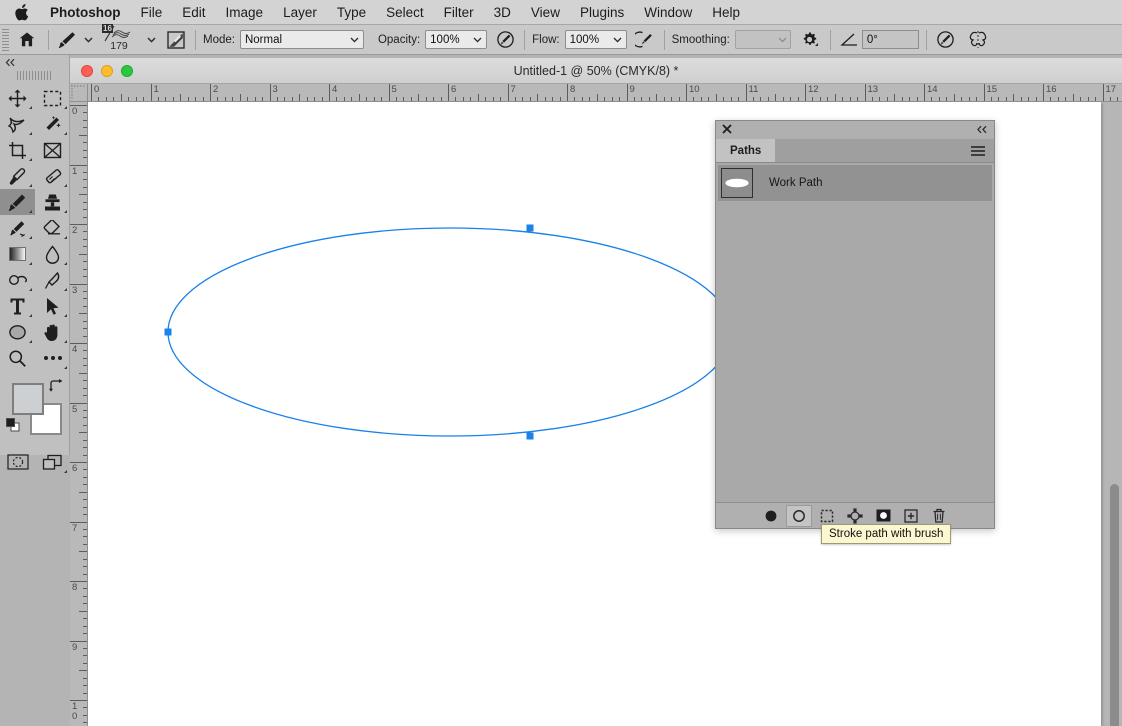 The image size is (1122, 726). What do you see at coordinates (67, 40) in the screenshot?
I see `brush-tool-indicator` at bounding box center [67, 40].